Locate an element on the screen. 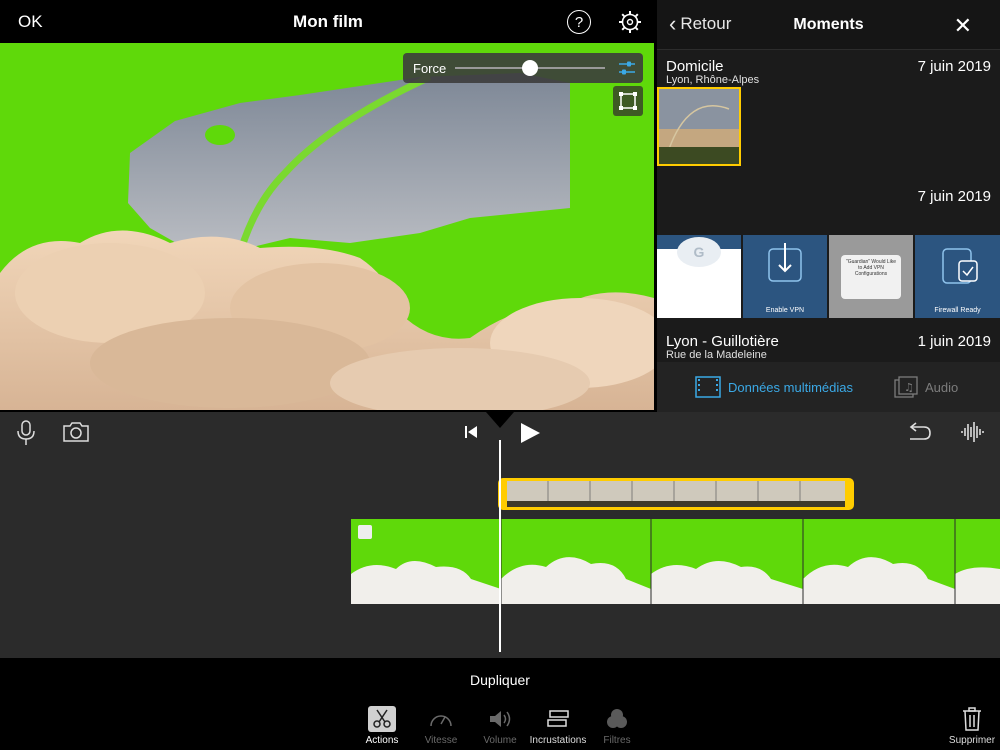 This screenshot has height=750, width=1000. play-icon is located at coordinates (530, 433).